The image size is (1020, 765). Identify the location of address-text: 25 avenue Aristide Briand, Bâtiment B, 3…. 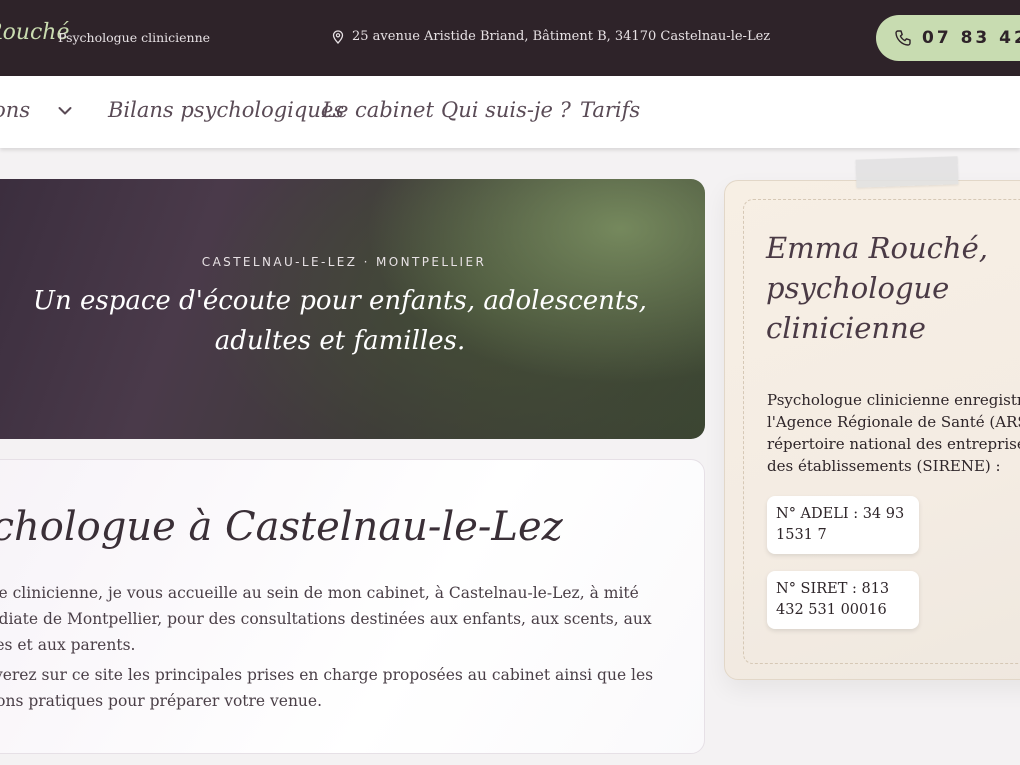
(561, 36).